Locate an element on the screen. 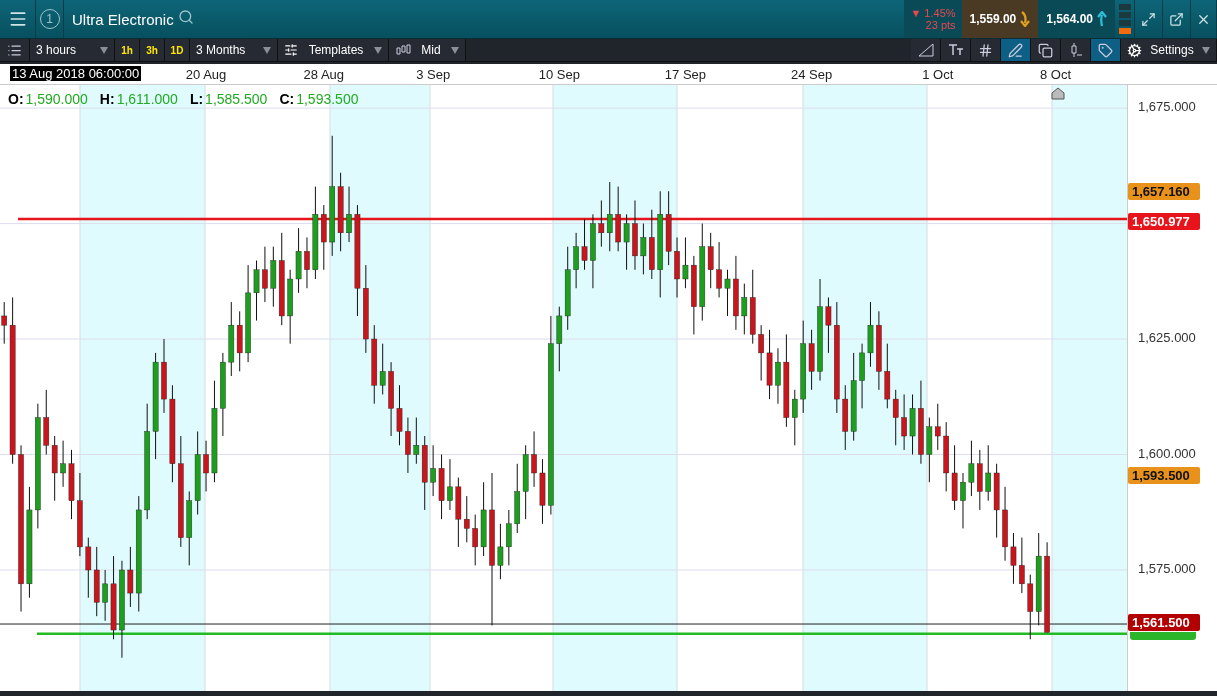 This screenshot has width=1217, height=696. price-type-select: Mid is located at coordinates (427, 50).